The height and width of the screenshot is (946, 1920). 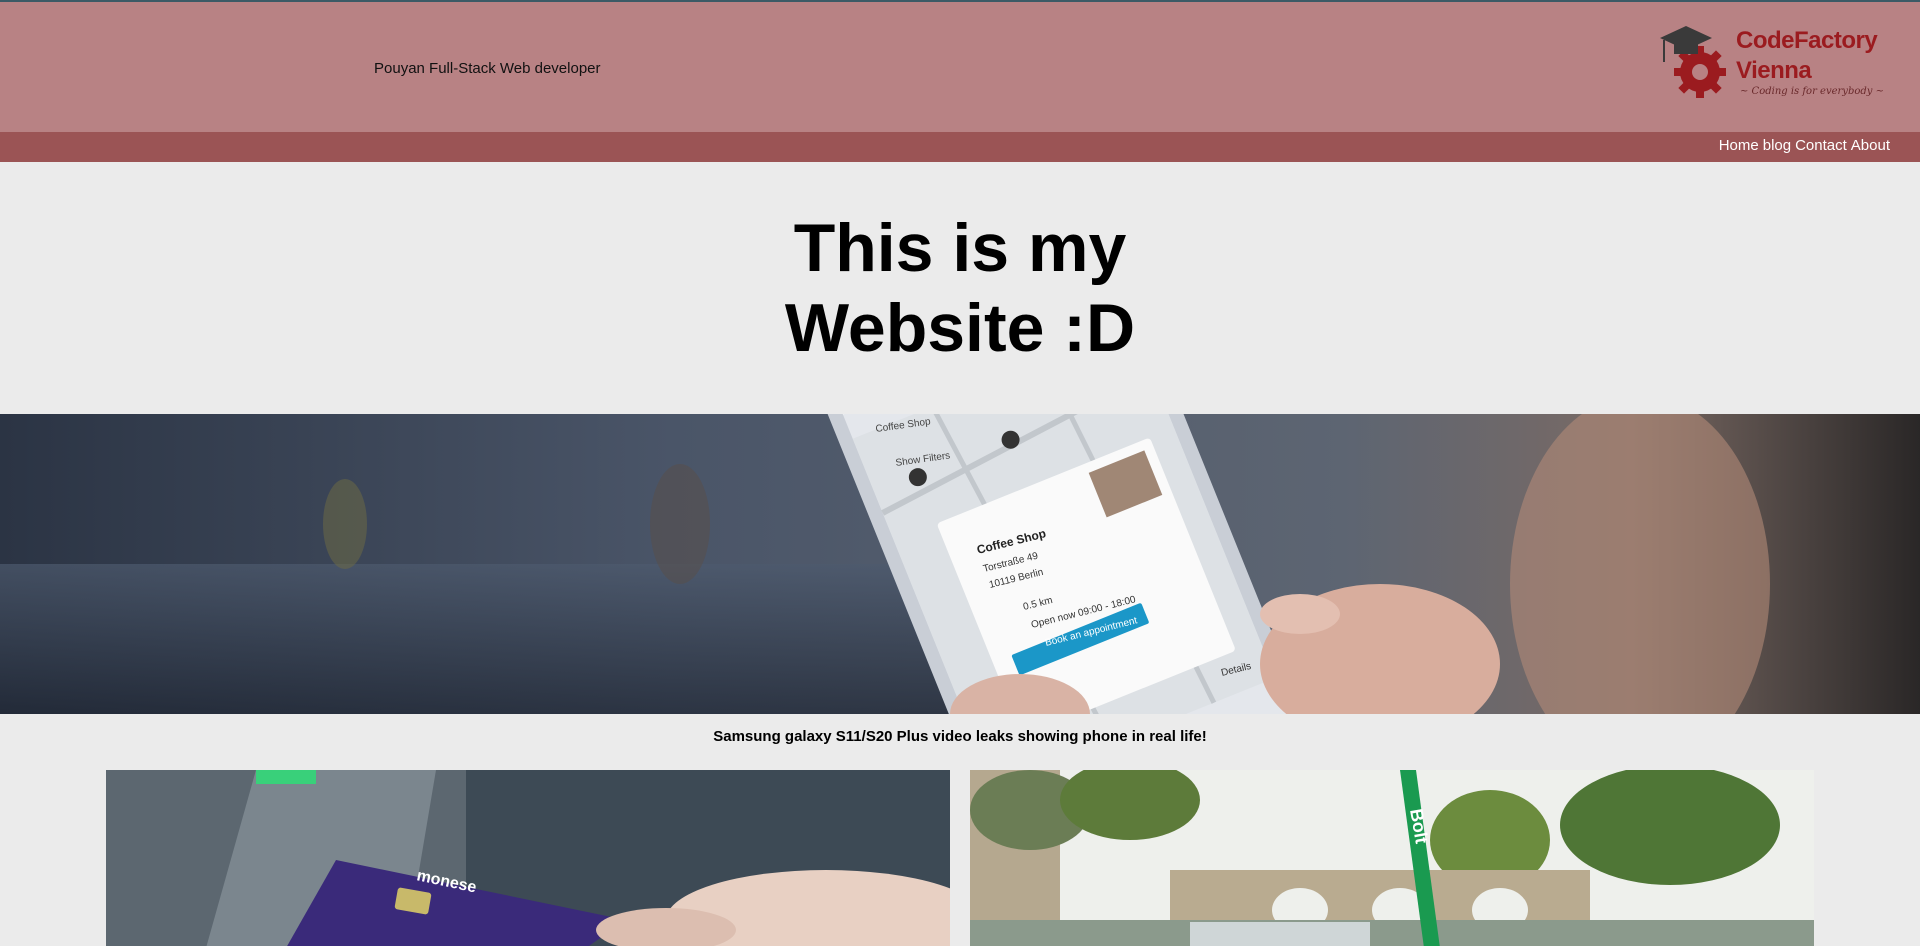 I want to click on main-nav: Home blog Contact About, so click(x=960, y=147).